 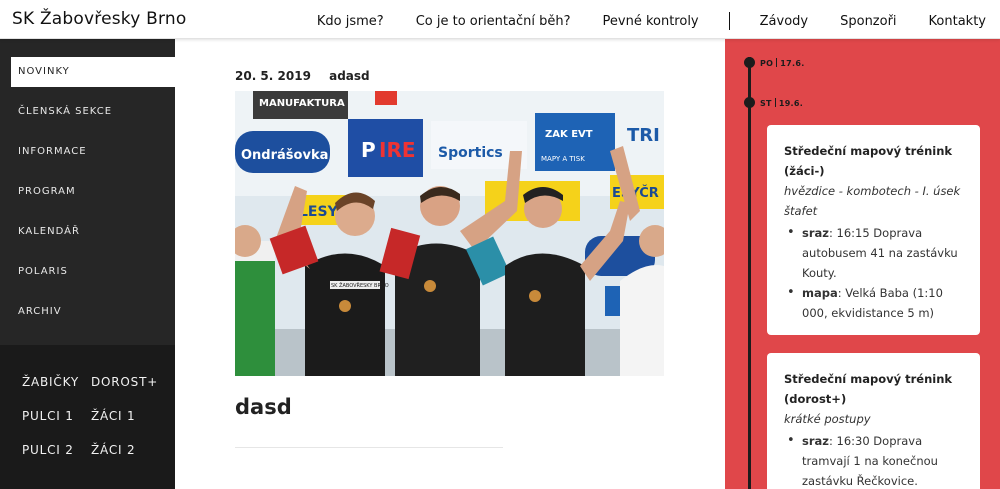 What do you see at coordinates (397, 150) in the screenshot?
I see `svg-text: IRE` at bounding box center [397, 150].